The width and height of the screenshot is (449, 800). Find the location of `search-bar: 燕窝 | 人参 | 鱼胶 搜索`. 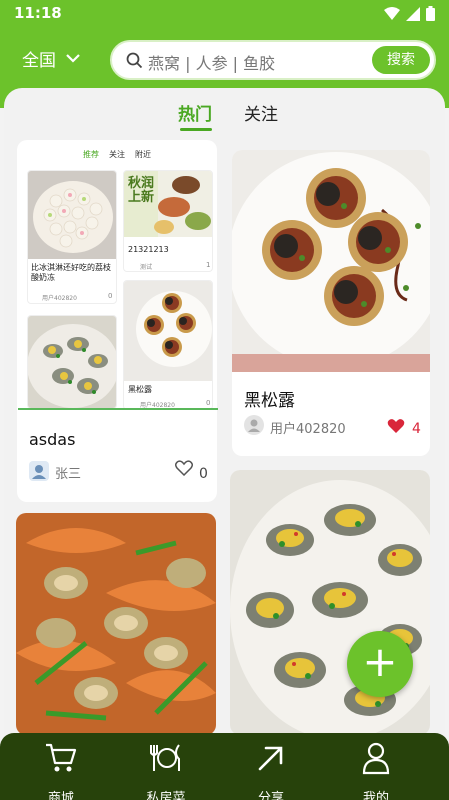

search-bar: 燕窝 | 人参 | 鱼胶 搜索 is located at coordinates (273, 60).